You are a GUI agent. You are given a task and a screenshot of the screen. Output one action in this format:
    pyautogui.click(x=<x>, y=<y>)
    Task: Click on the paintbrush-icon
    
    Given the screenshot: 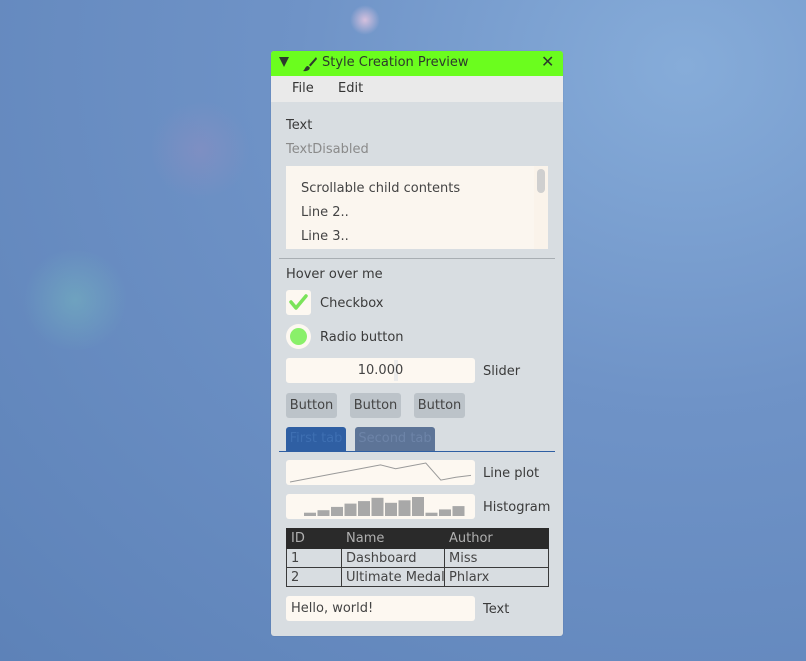 What is the action you would take?
    pyautogui.click(x=310, y=64)
    